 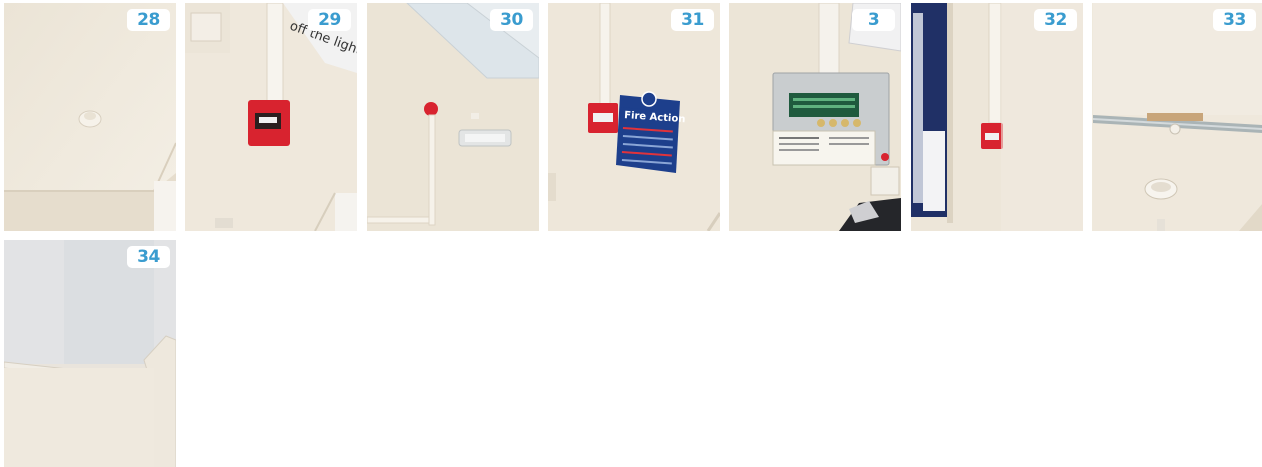 I want to click on photo-tile-31: Fire Action 31, so click(x=634, y=117).